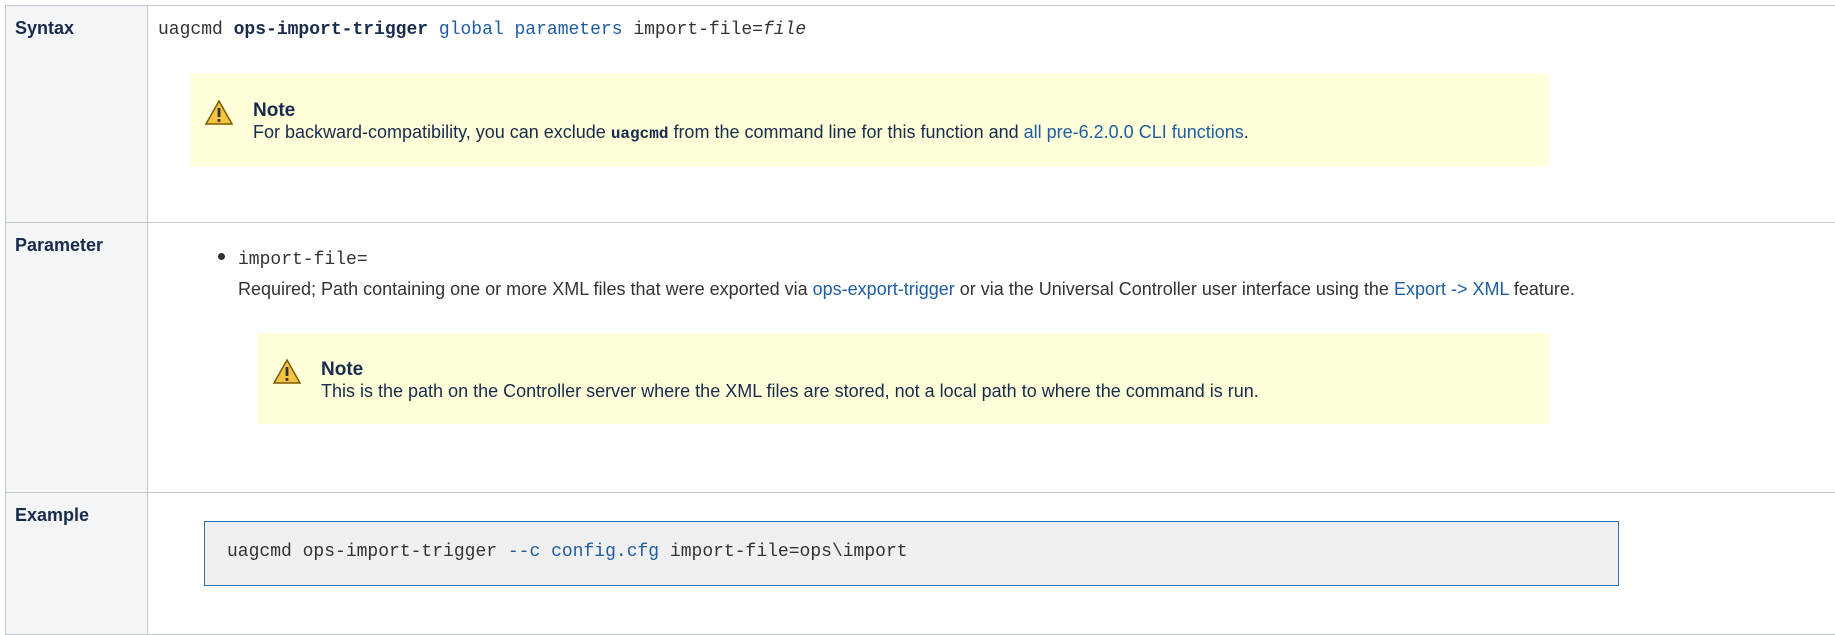 This screenshot has height=635, width=1835. What do you see at coordinates (221, 256) in the screenshot?
I see `bullet-icon` at bounding box center [221, 256].